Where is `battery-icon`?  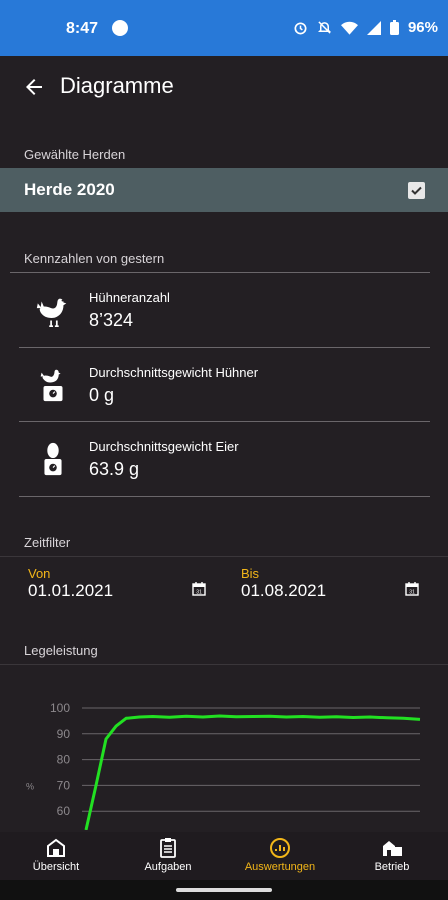
battery-icon is located at coordinates (394, 27).